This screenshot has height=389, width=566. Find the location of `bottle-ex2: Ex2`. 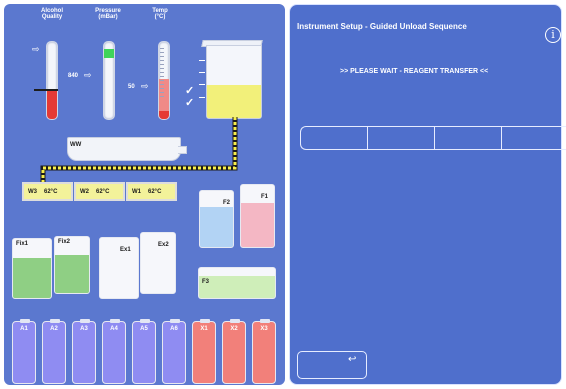

bottle-ex2: Ex2 is located at coordinates (158, 263).